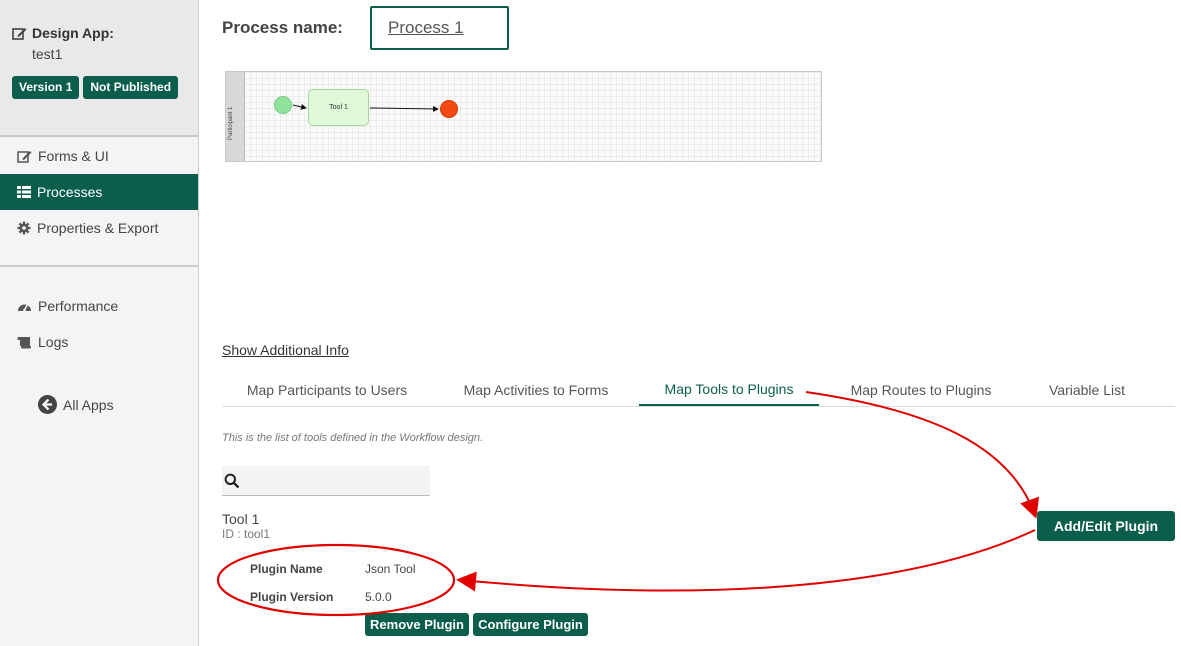 The width and height of the screenshot is (1181, 646). I want to click on badges: Version 1 Not Published, so click(95, 87).